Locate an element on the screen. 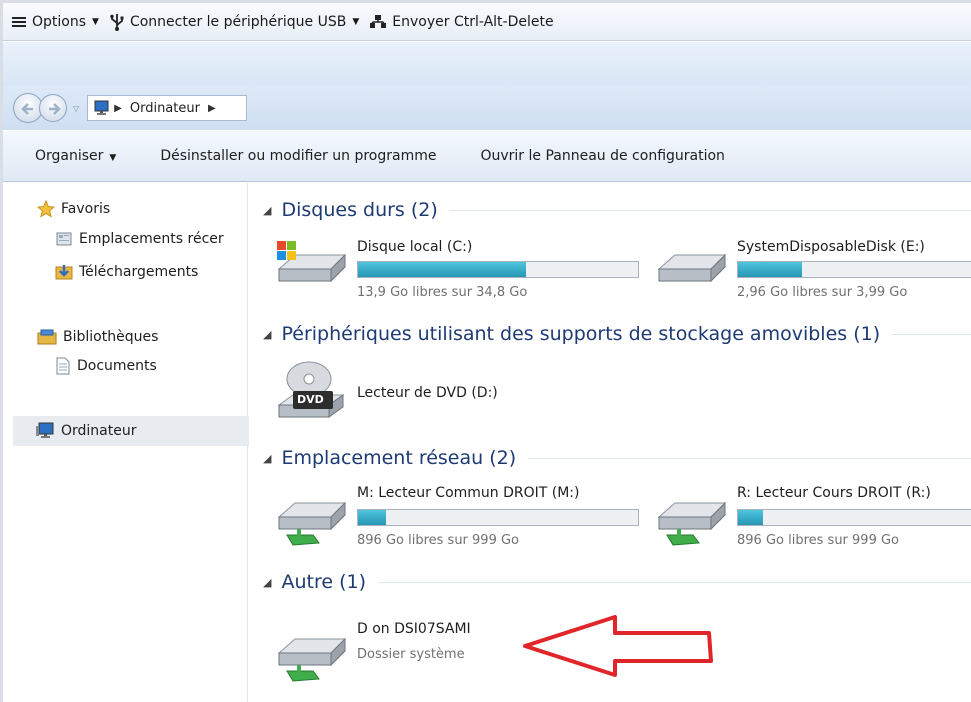 Image resolution: width=971 pixels, height=702 pixels. uninstall-program-button: Désinstaller ou modifier un programme is located at coordinates (298, 156).